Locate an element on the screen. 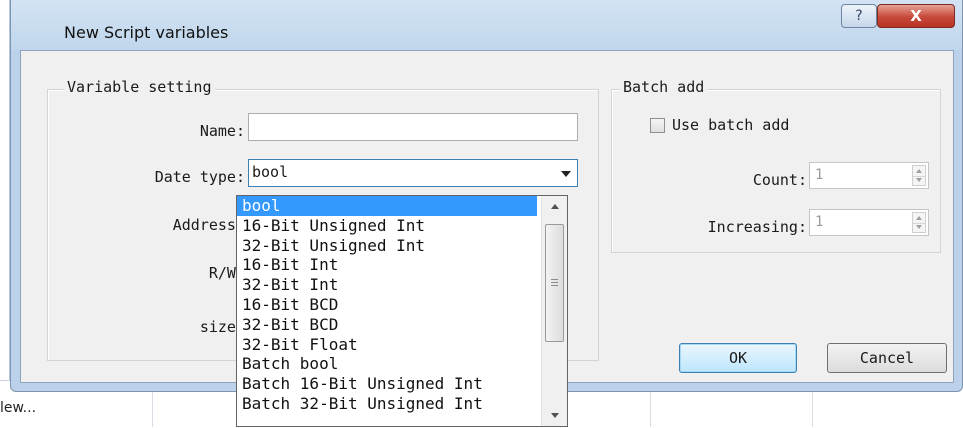 Image resolution: width=963 pixels, height=428 pixels. dropdown-option: 32-Bit Unsigned Int is located at coordinates (387, 246).